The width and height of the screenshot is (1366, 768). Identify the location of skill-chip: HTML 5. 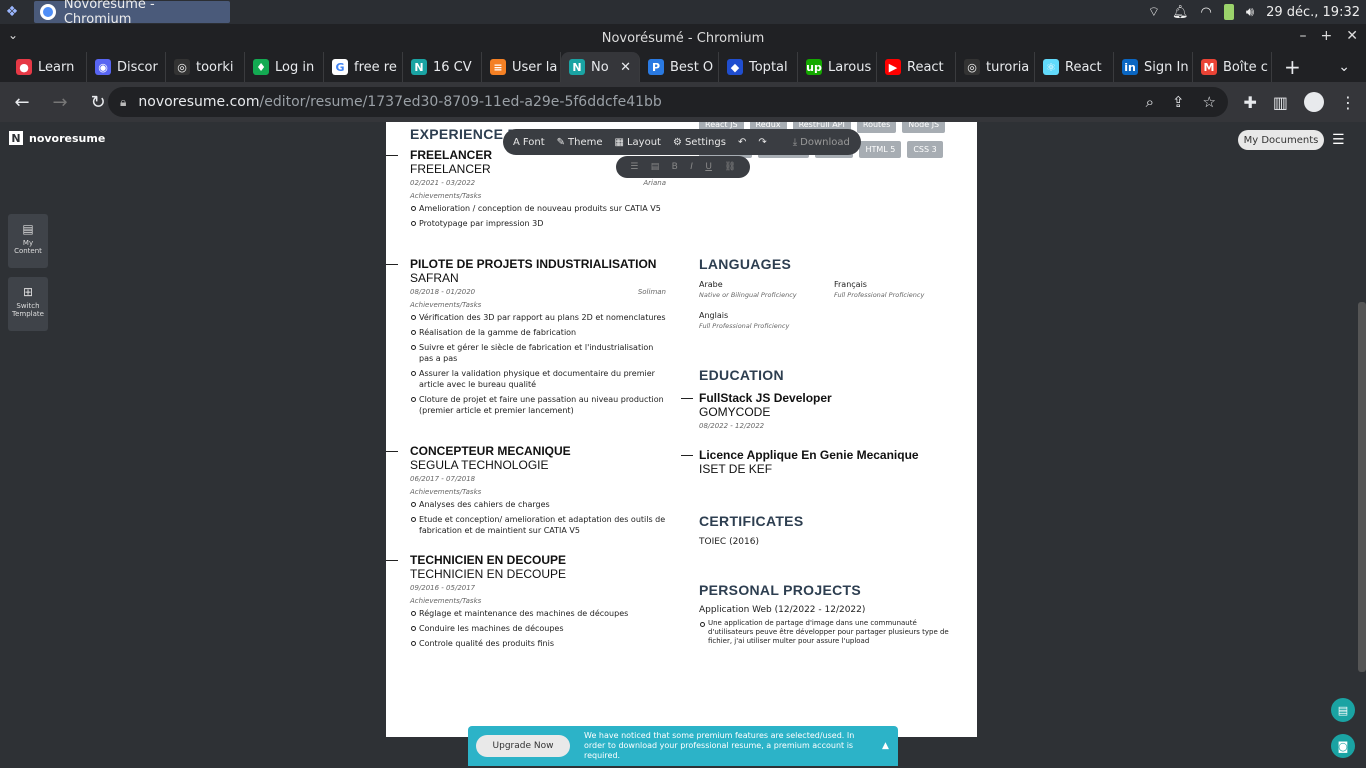
(880, 149).